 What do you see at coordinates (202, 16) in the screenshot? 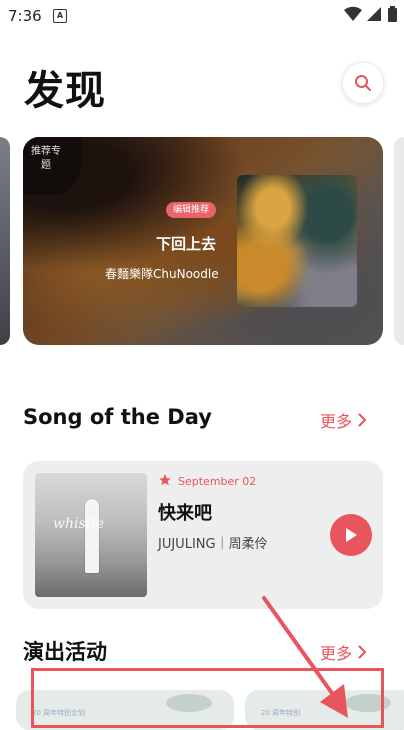
I see `status-bar: 7:36 A` at bounding box center [202, 16].